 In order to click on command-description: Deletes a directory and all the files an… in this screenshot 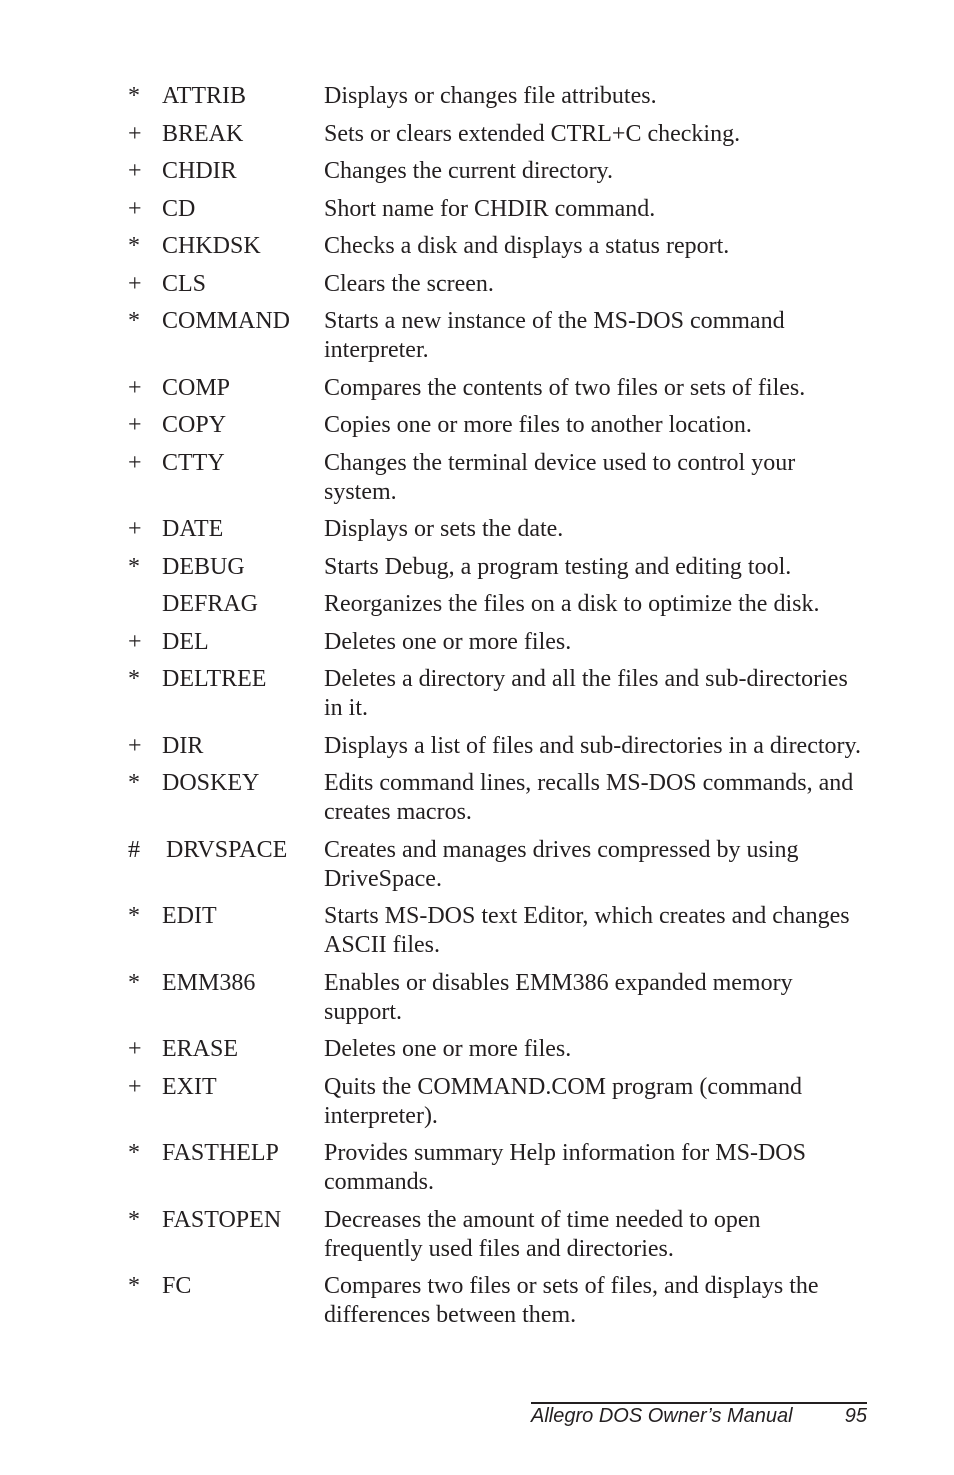, I will do `click(586, 693)`.